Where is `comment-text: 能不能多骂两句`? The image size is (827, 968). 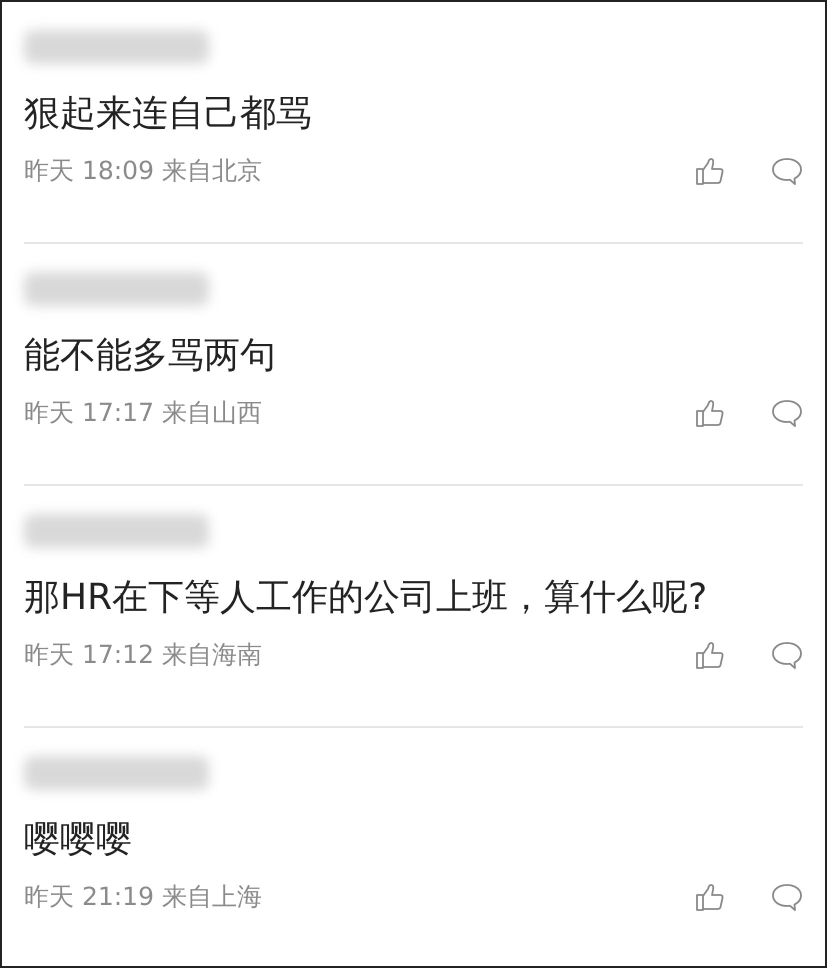 comment-text: 能不能多骂两句 is located at coordinates (150, 356).